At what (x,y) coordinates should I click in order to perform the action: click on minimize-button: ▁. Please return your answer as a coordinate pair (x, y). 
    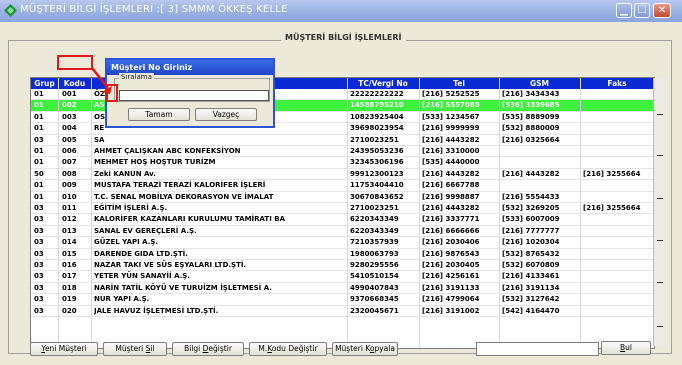
    Looking at the image, I should click on (624, 10).